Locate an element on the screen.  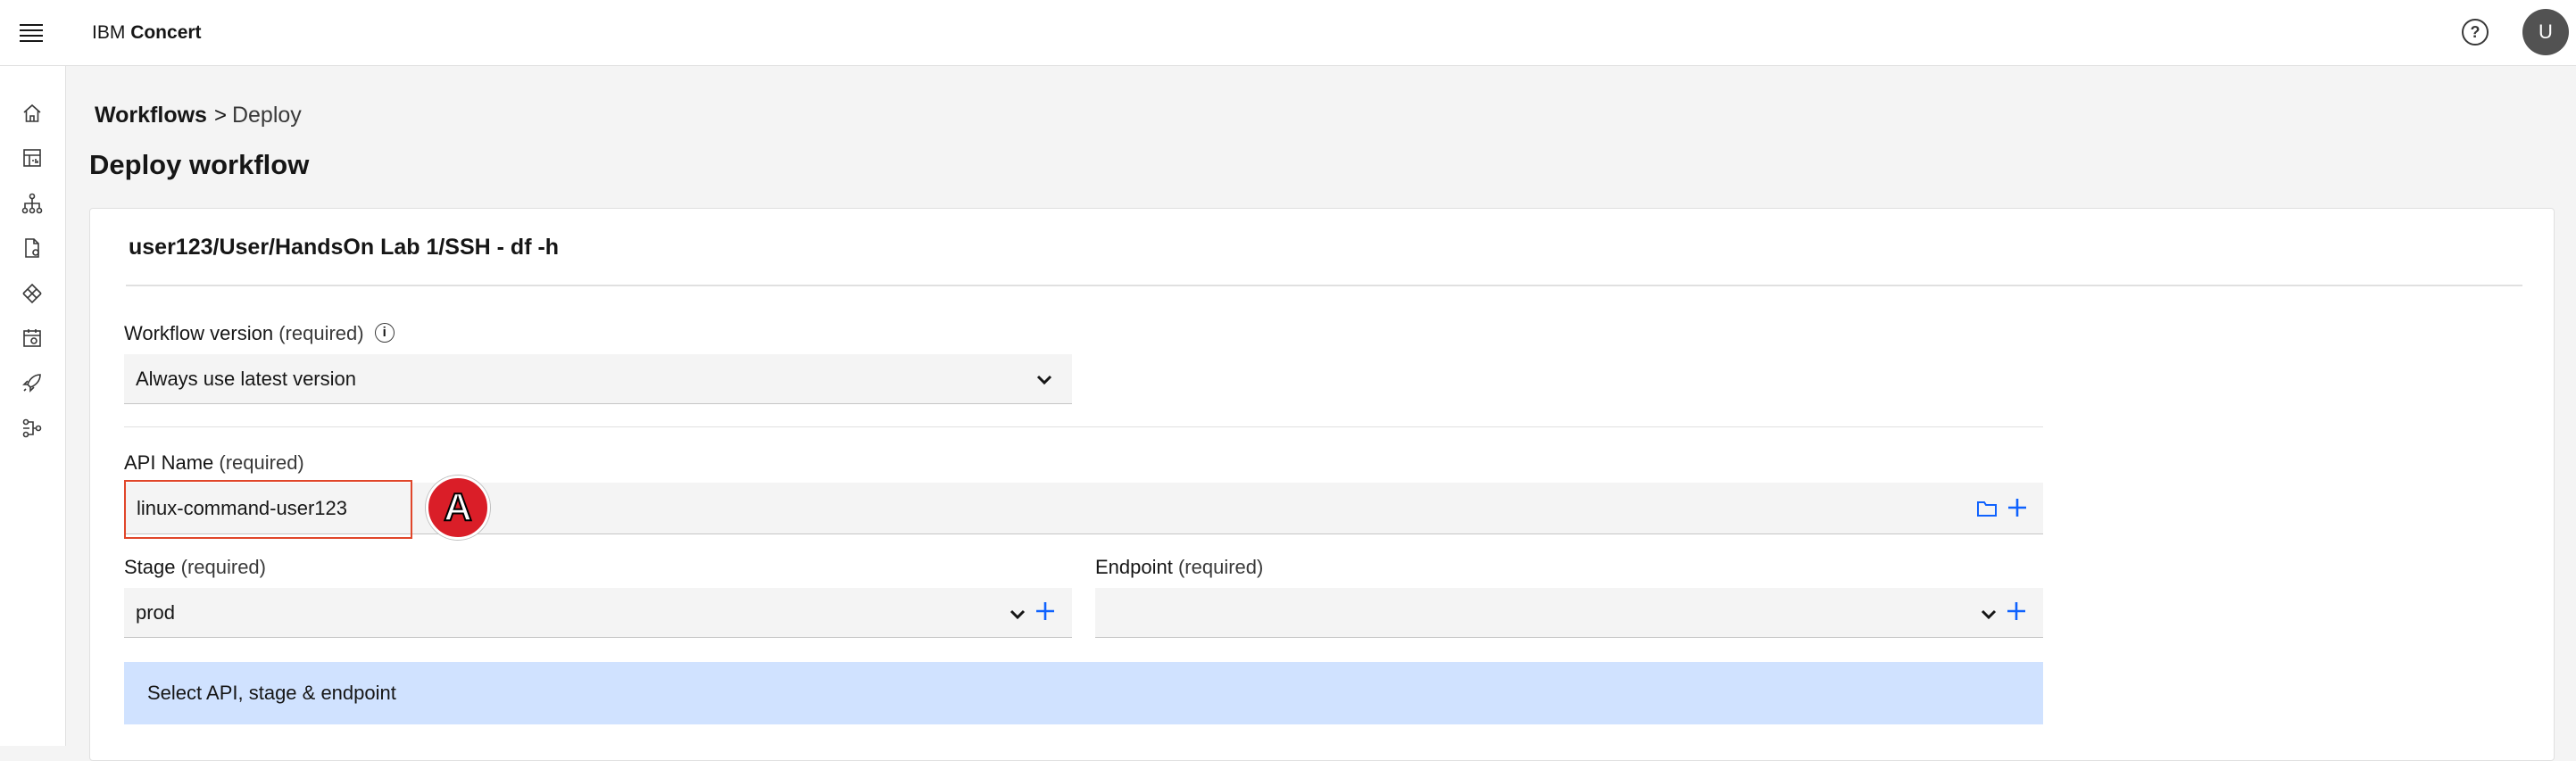
brand: IBM Concert is located at coordinates (147, 33).